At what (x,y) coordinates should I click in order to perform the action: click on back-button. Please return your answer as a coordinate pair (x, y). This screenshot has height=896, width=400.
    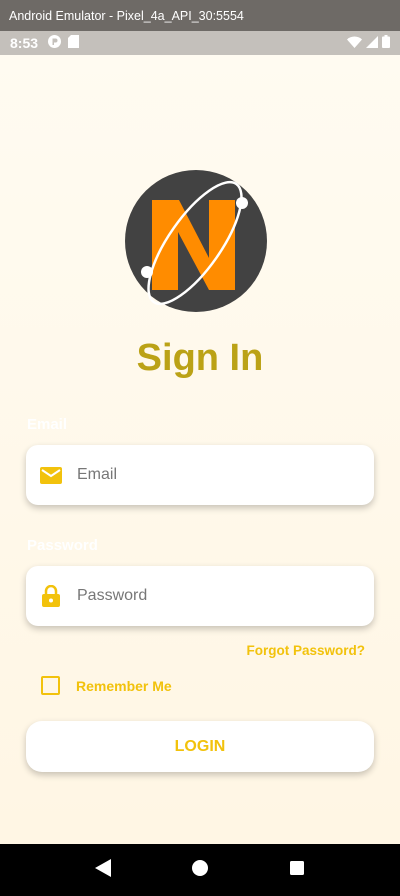
    Looking at the image, I should click on (103, 870).